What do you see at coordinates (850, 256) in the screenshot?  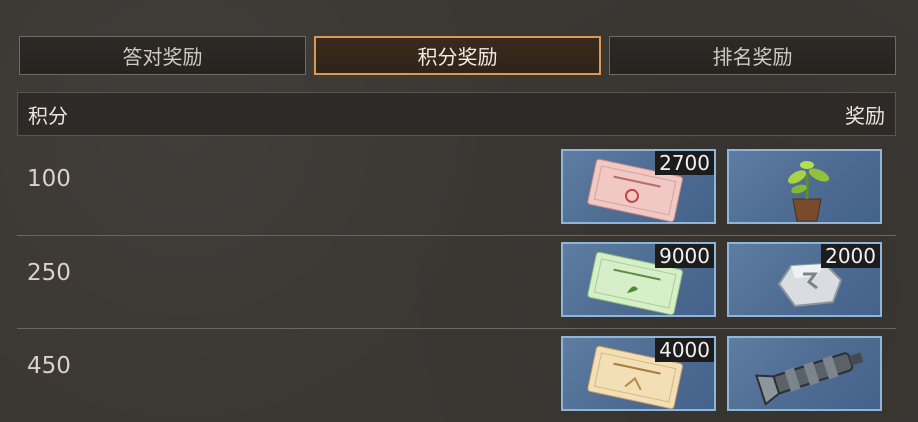 I see `item-quantity: 2000` at bounding box center [850, 256].